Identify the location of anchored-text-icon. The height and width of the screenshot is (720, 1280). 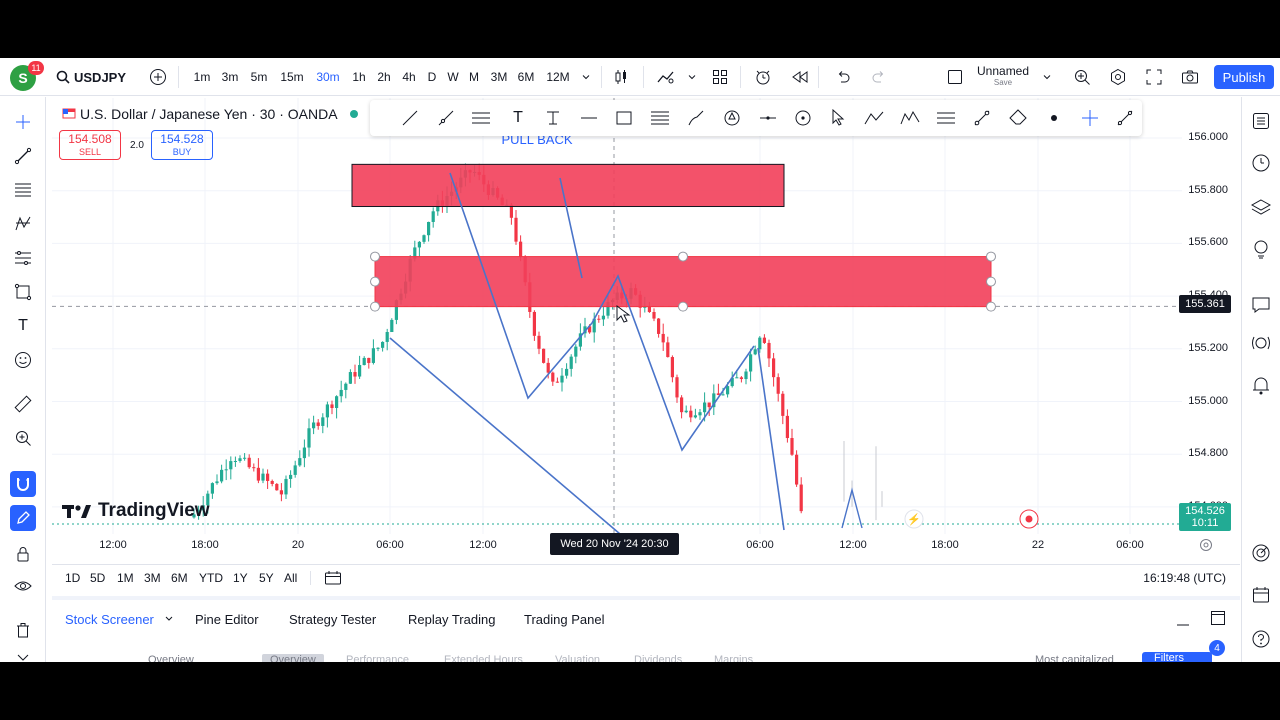
(553, 118).